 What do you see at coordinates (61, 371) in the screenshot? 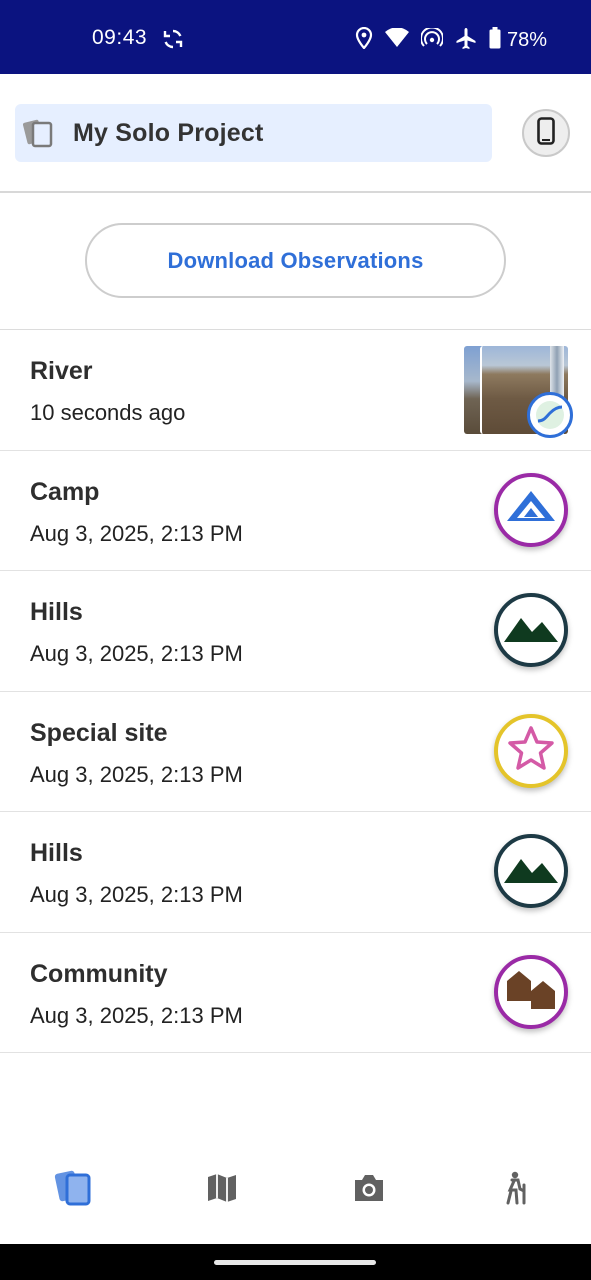
I see `observation-title: River` at bounding box center [61, 371].